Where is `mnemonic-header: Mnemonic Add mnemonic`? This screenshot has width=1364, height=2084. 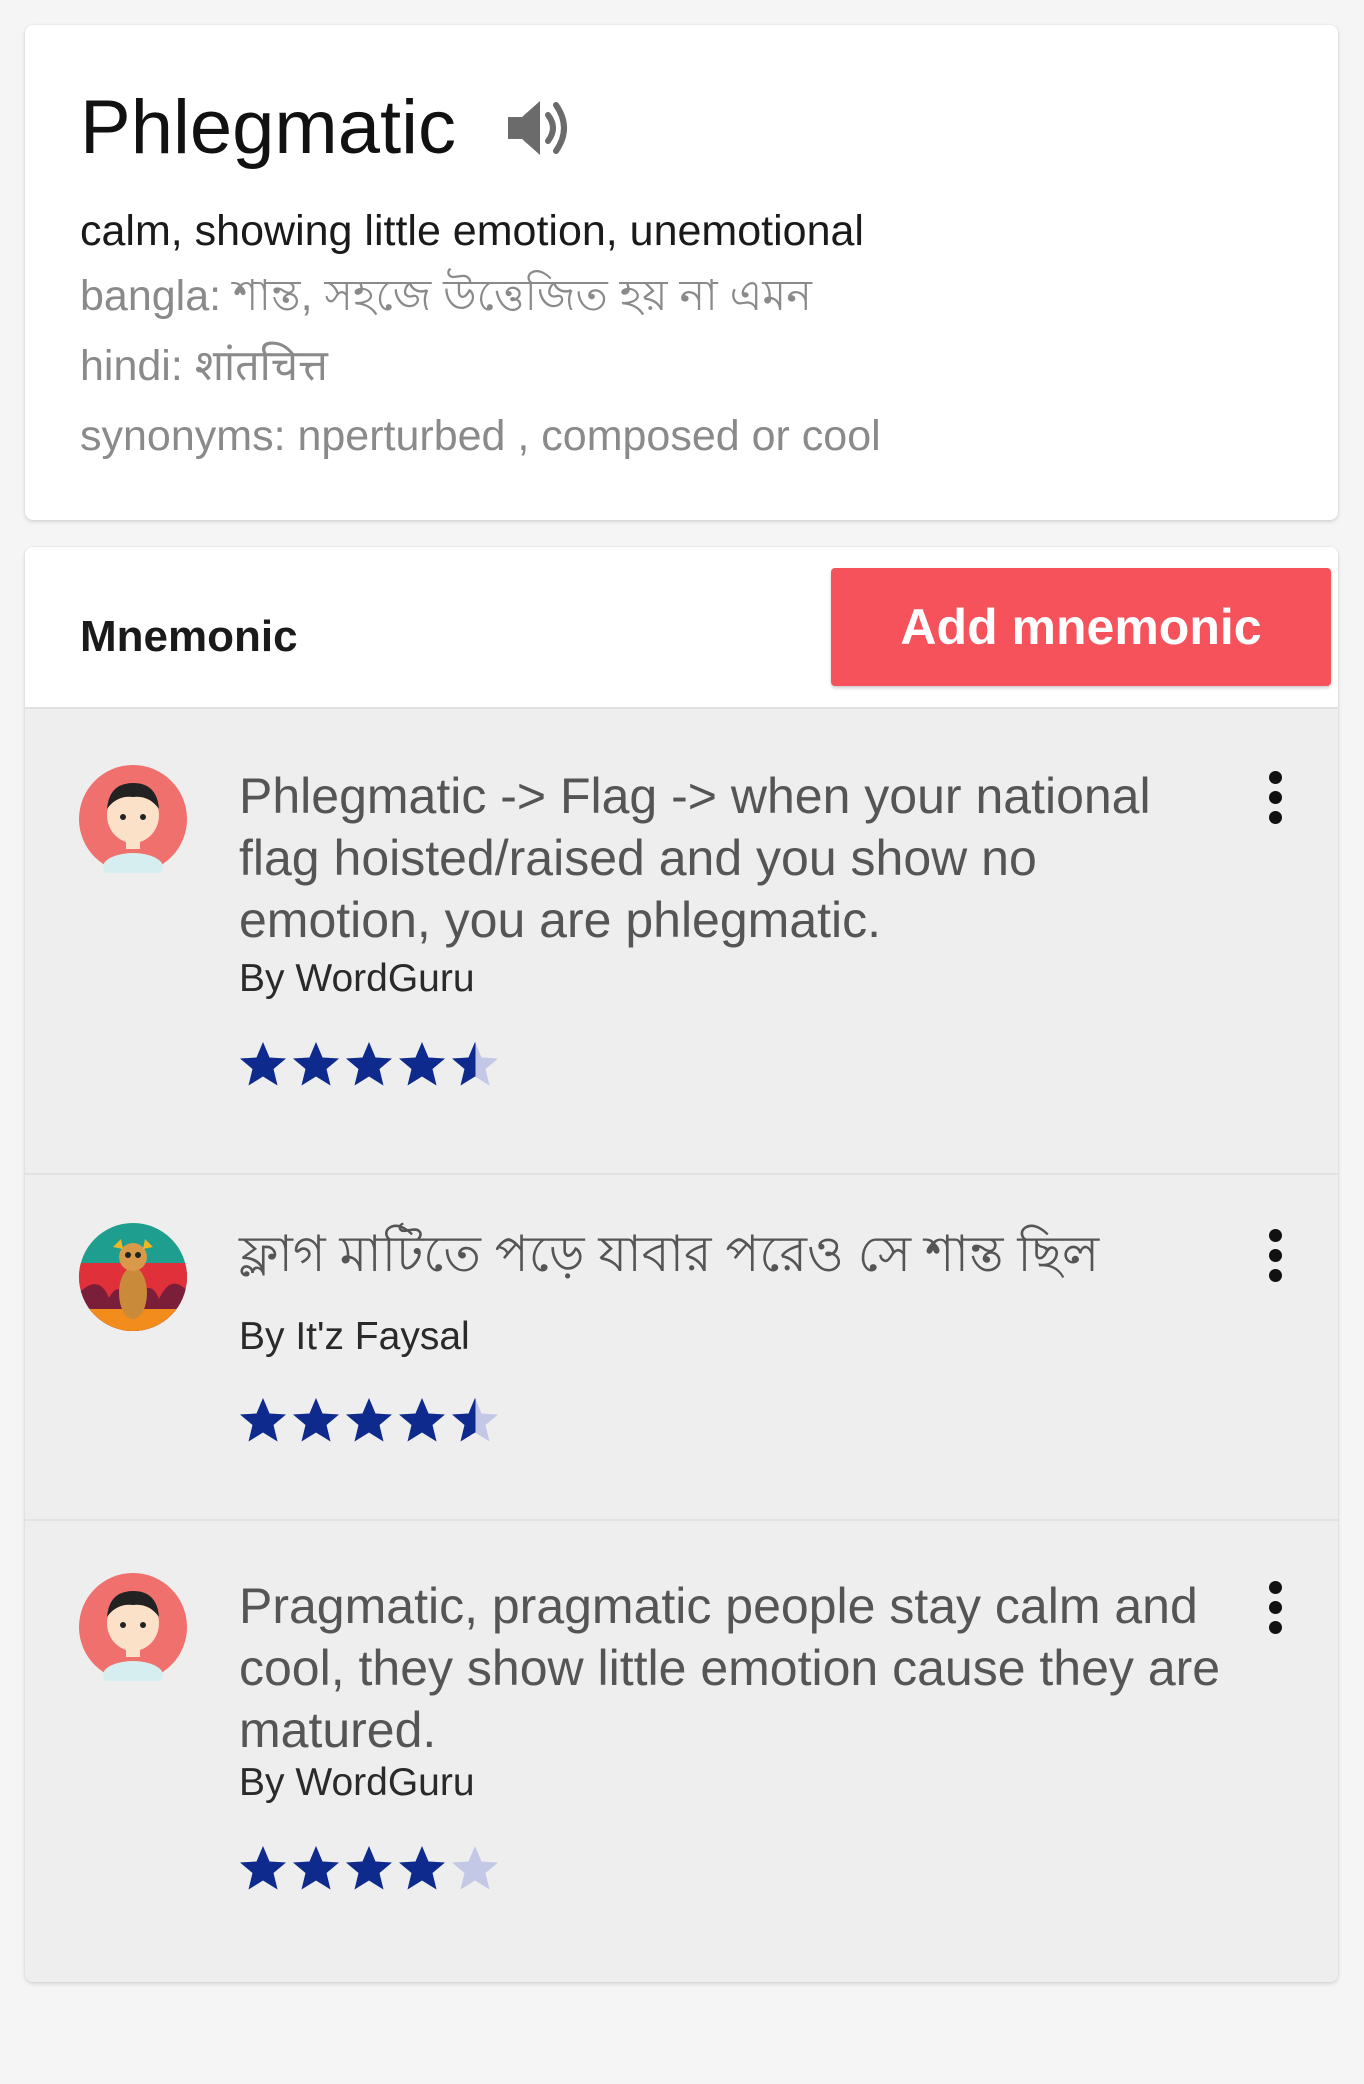
mnemonic-header: Mnemonic Add mnemonic is located at coordinates (681, 627).